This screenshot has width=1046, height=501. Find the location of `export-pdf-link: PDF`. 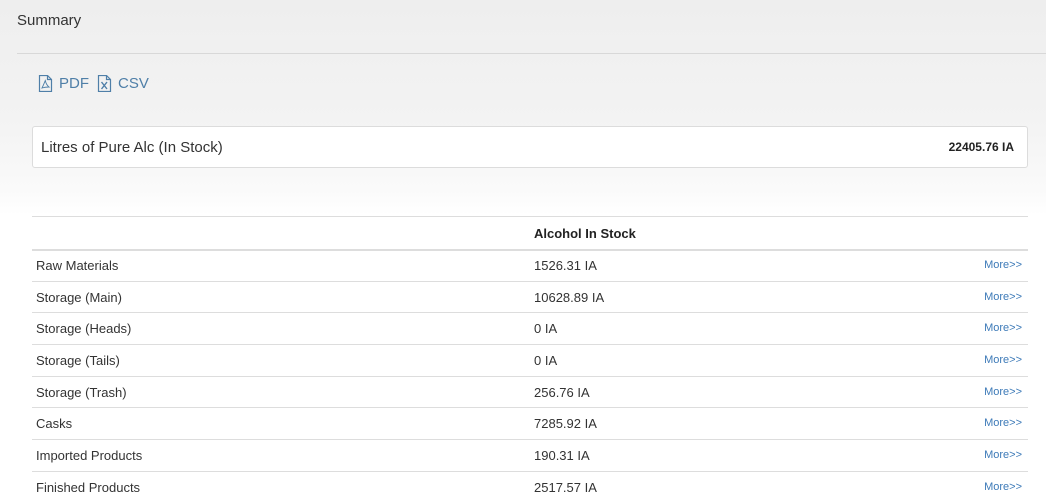

export-pdf-link: PDF is located at coordinates (63, 83).